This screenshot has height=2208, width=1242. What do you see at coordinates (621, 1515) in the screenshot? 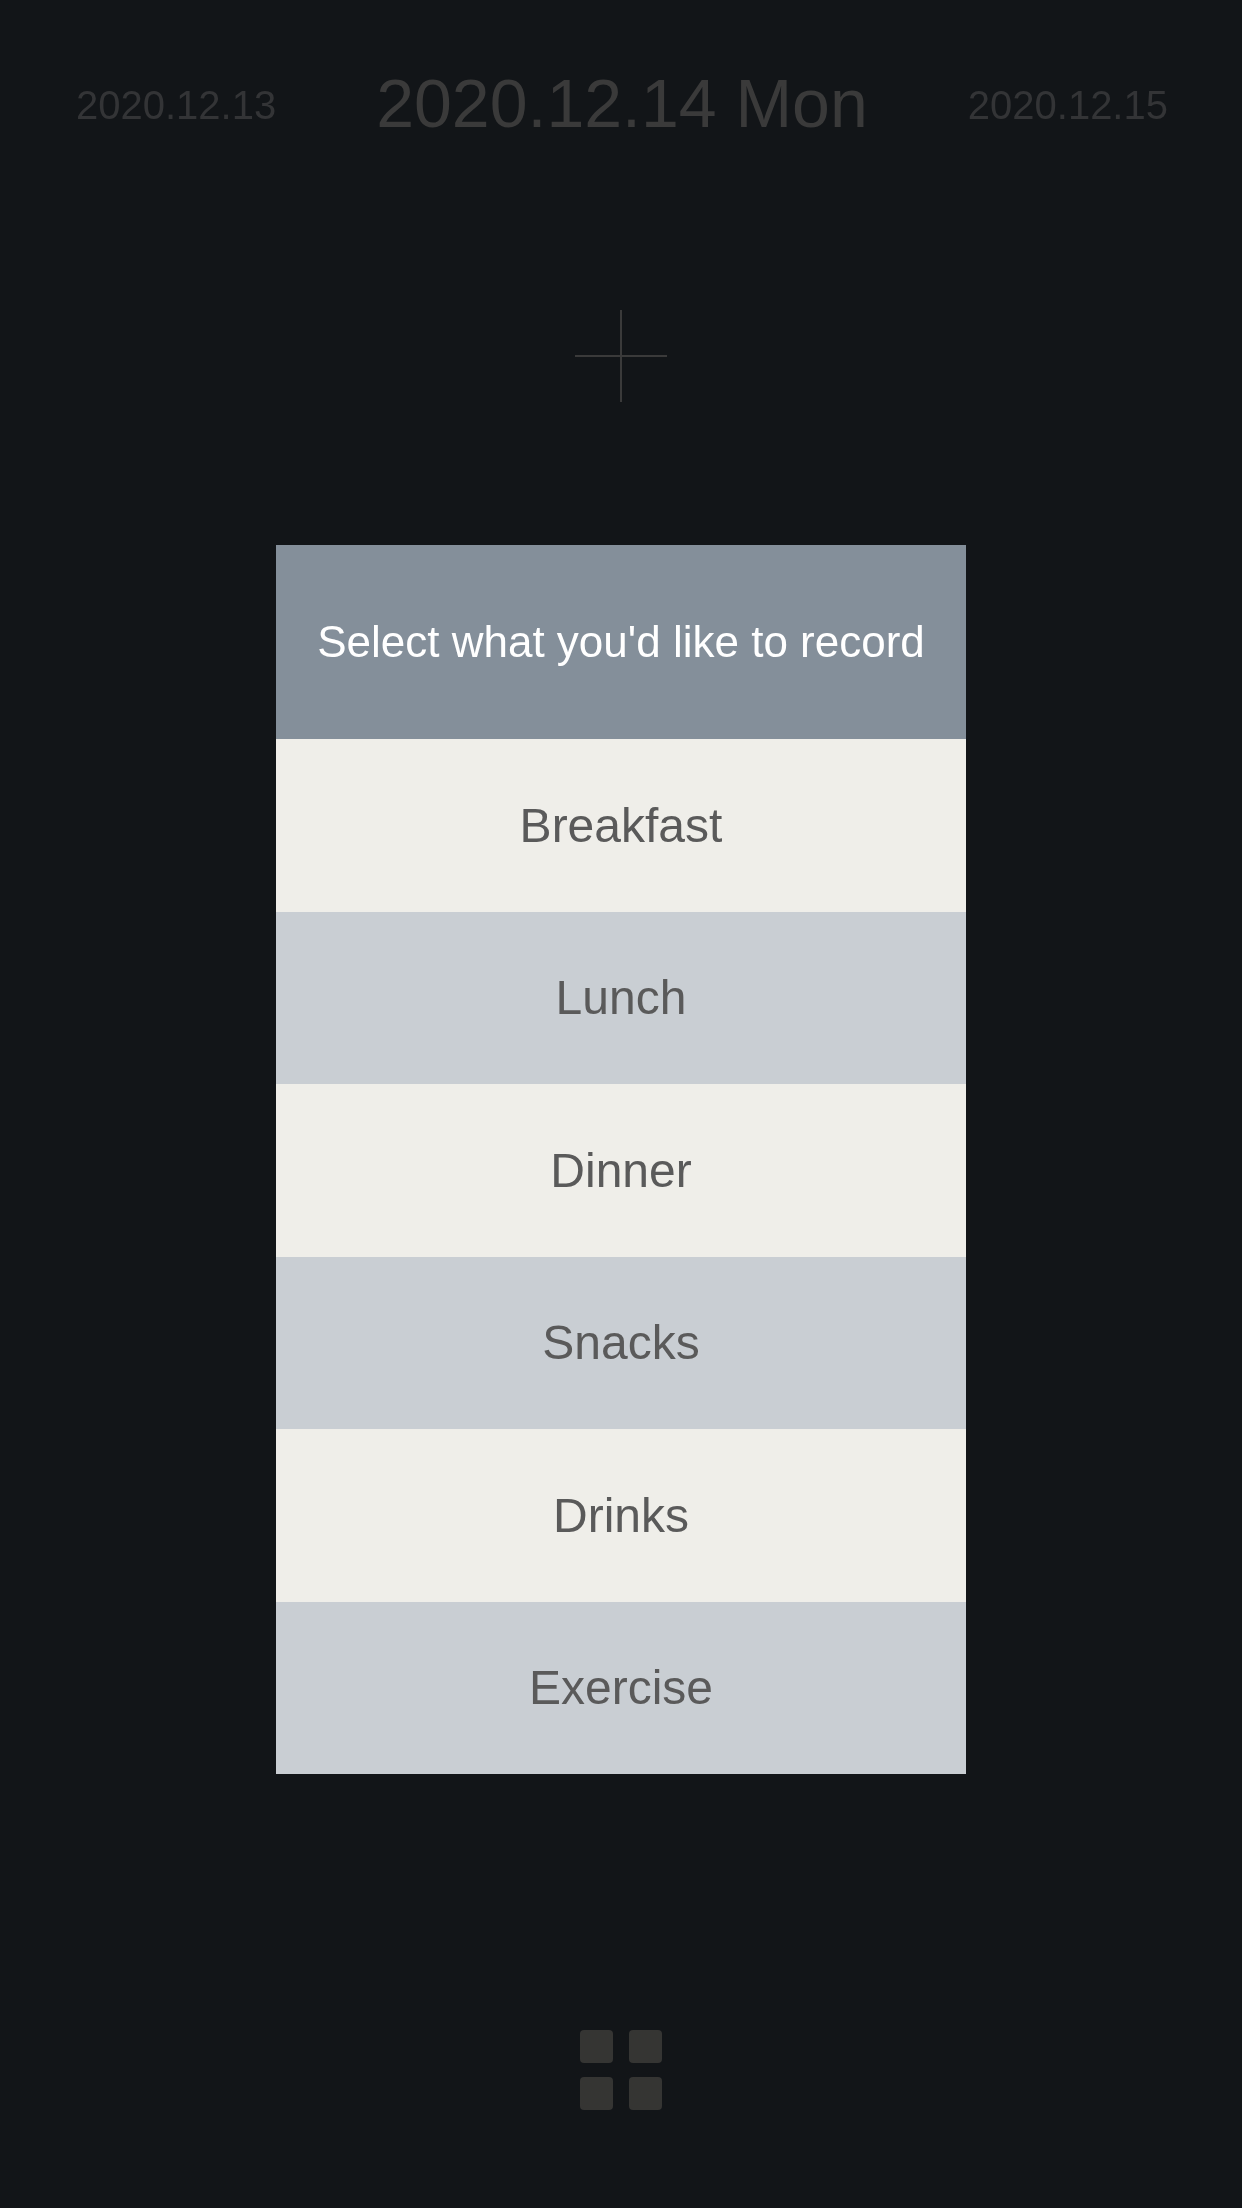
I see `option-item: Drinks` at bounding box center [621, 1515].